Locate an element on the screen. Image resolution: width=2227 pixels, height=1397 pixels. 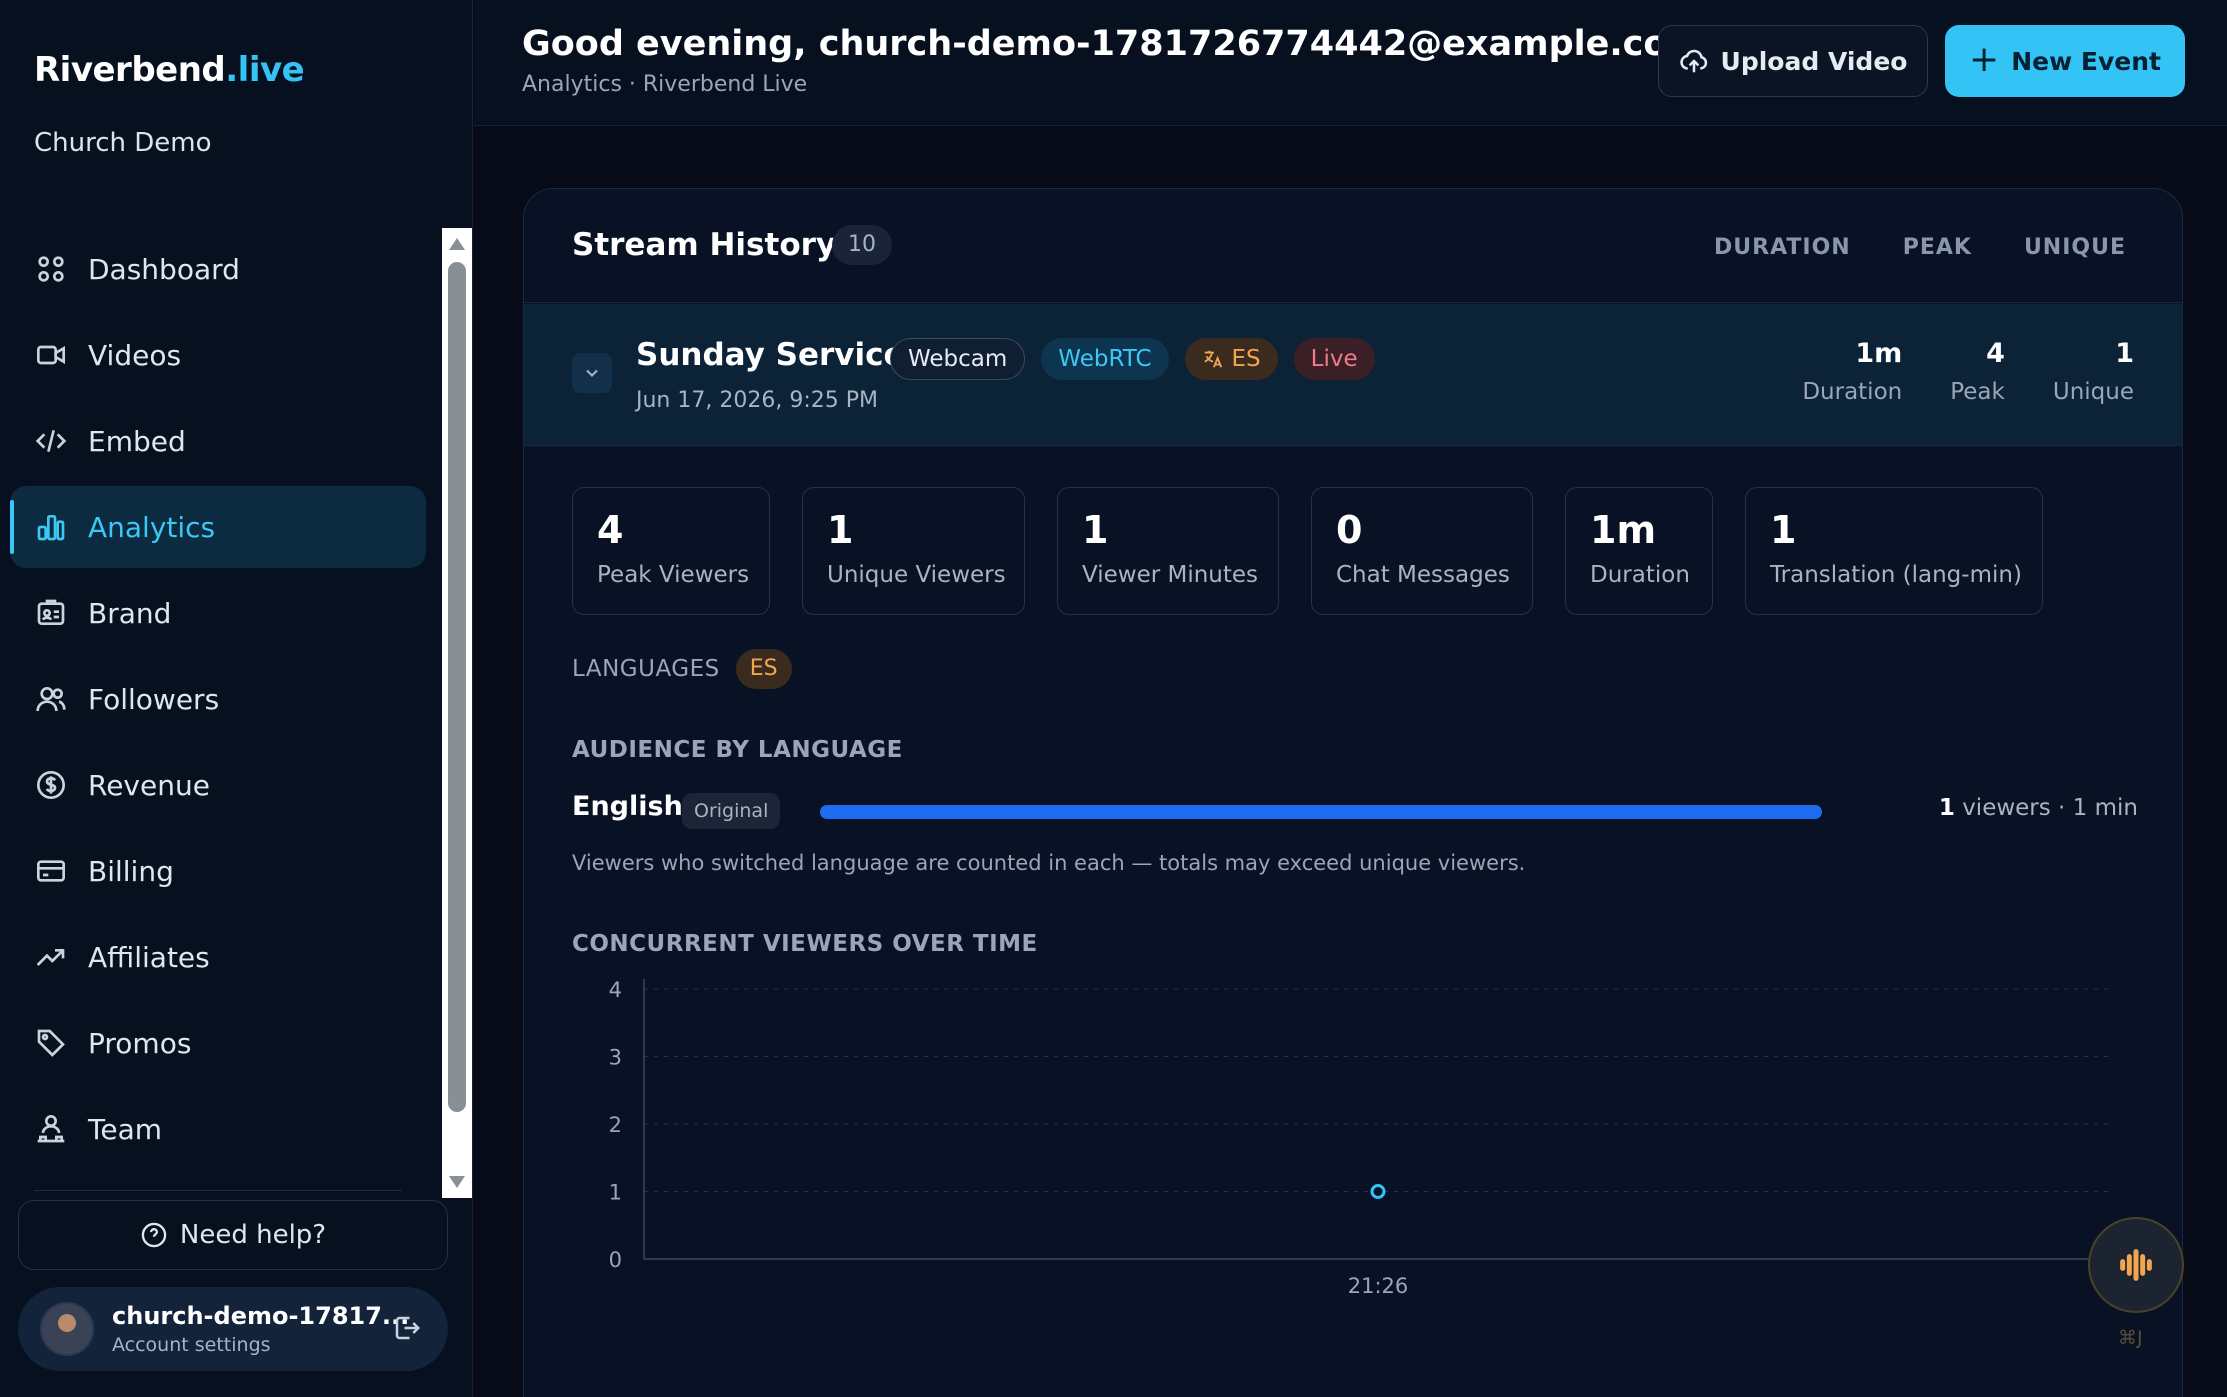
tag-icon is located at coordinates (51, 1043).